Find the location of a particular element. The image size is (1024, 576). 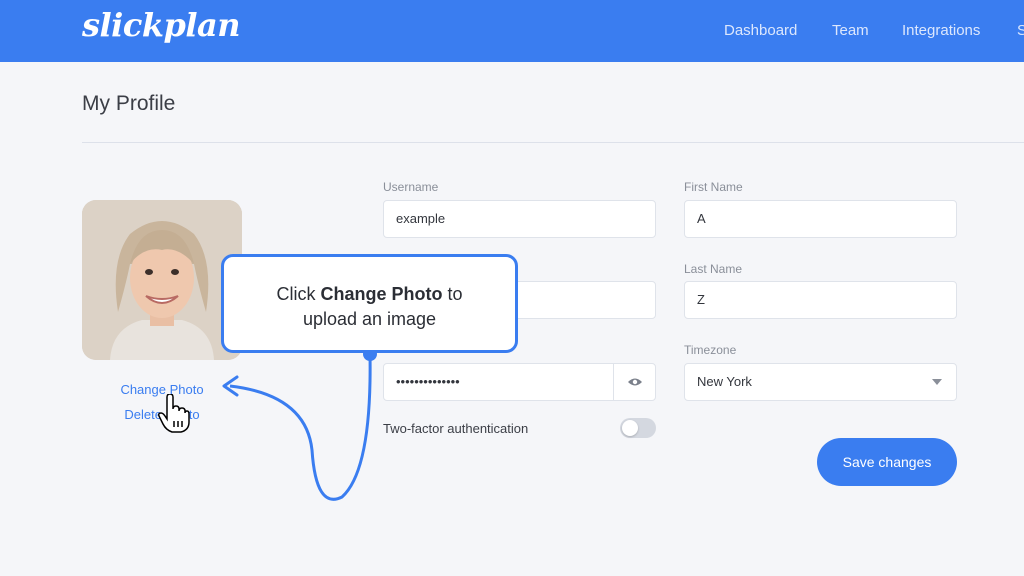

profile-photo is located at coordinates (162, 280).